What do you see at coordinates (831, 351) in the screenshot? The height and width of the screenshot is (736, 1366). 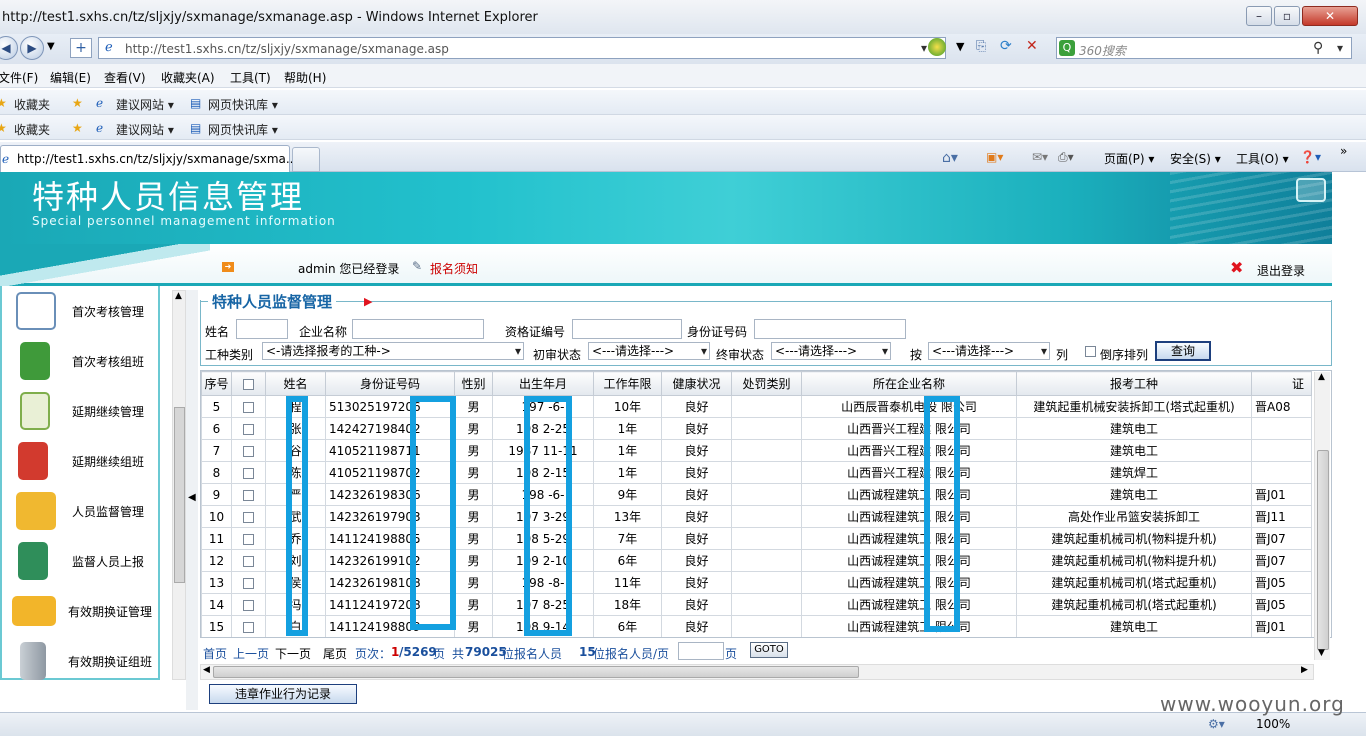 I see `final-status-select: <---请选择--->` at bounding box center [831, 351].